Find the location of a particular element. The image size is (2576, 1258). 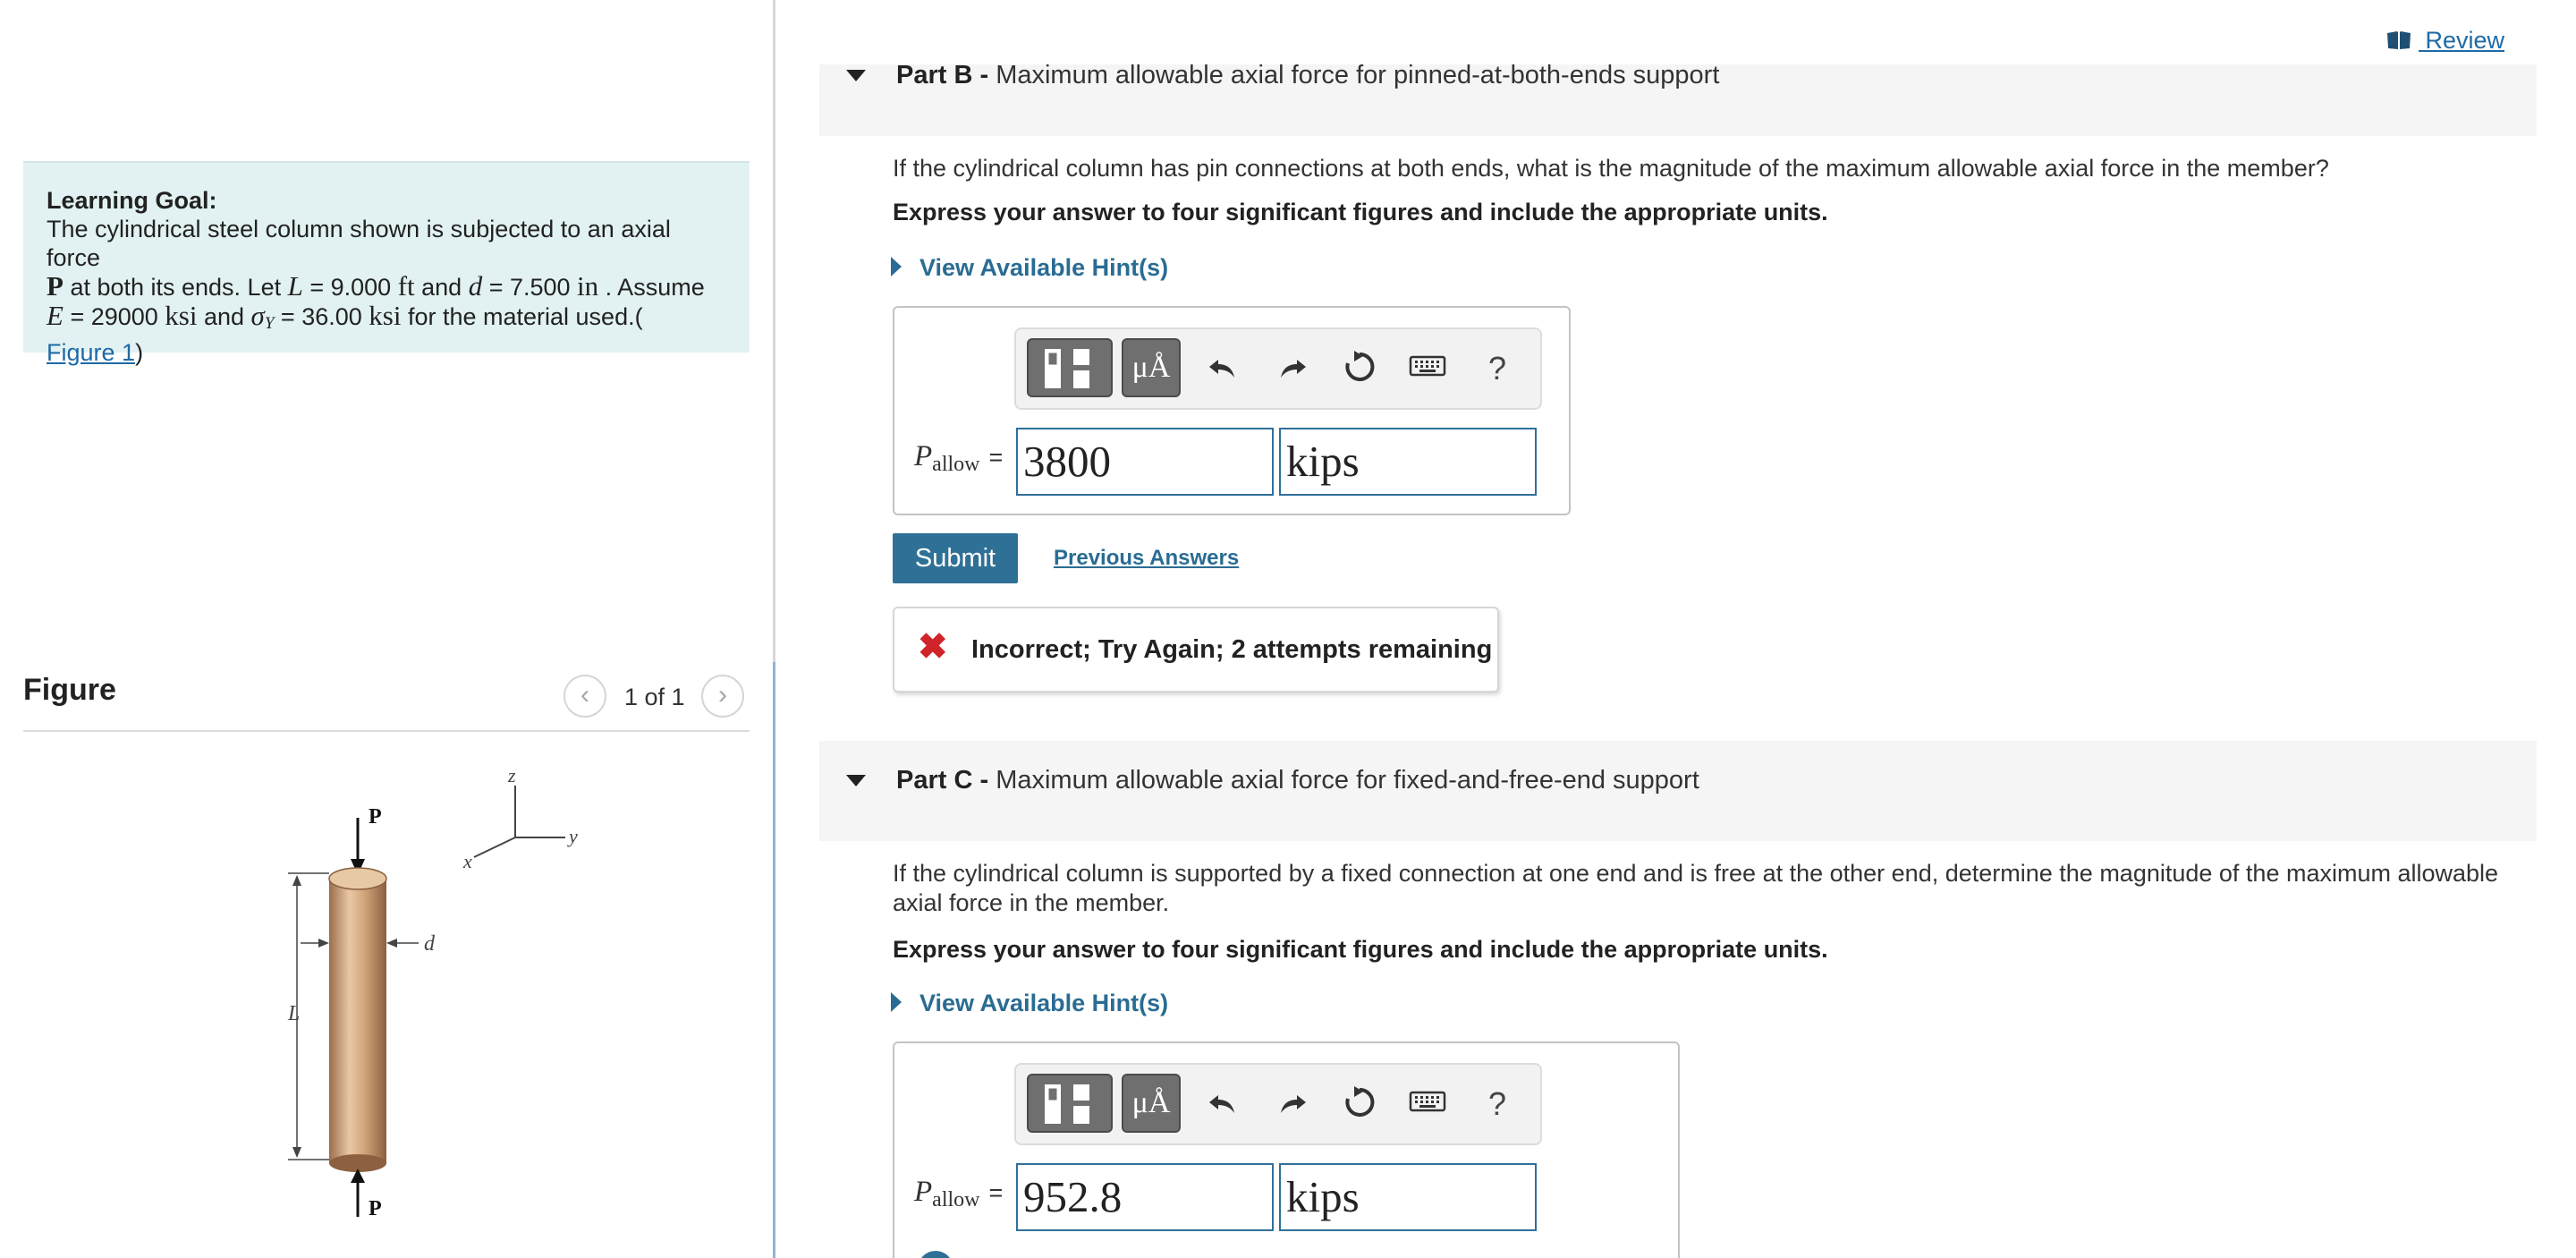

column-top is located at coordinates (357, 878).